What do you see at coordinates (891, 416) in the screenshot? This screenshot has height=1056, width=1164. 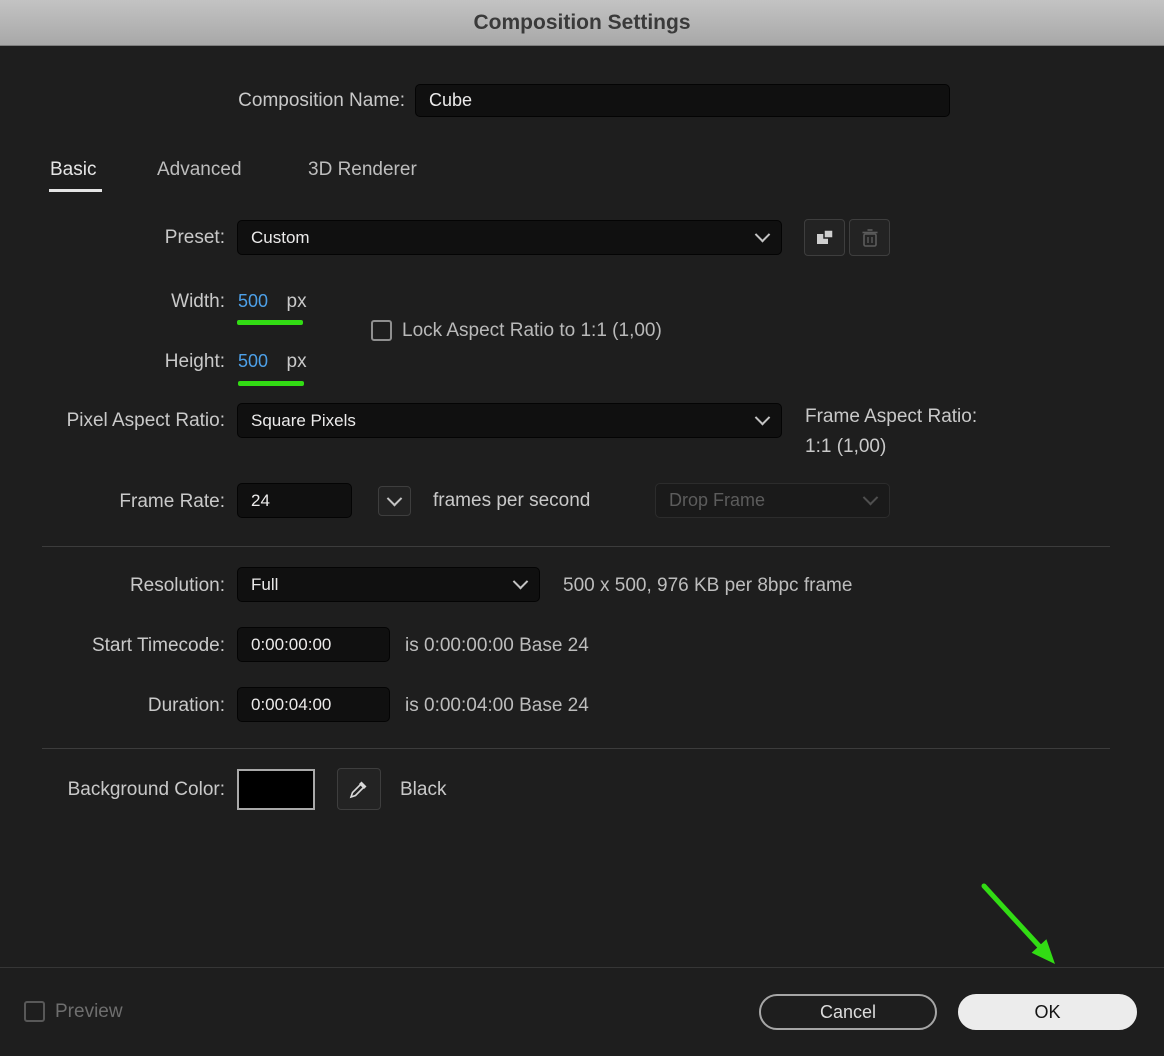 I see `frame-aspect-ratio-label: Frame Aspect Ratio:` at bounding box center [891, 416].